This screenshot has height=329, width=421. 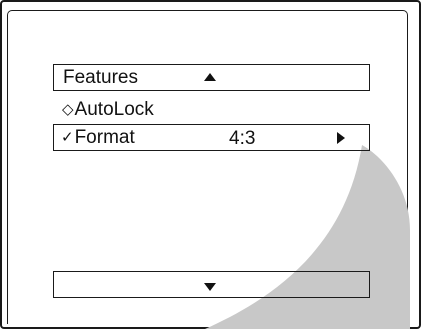 What do you see at coordinates (104, 137) in the screenshot?
I see `menu-item-label: Format` at bounding box center [104, 137].